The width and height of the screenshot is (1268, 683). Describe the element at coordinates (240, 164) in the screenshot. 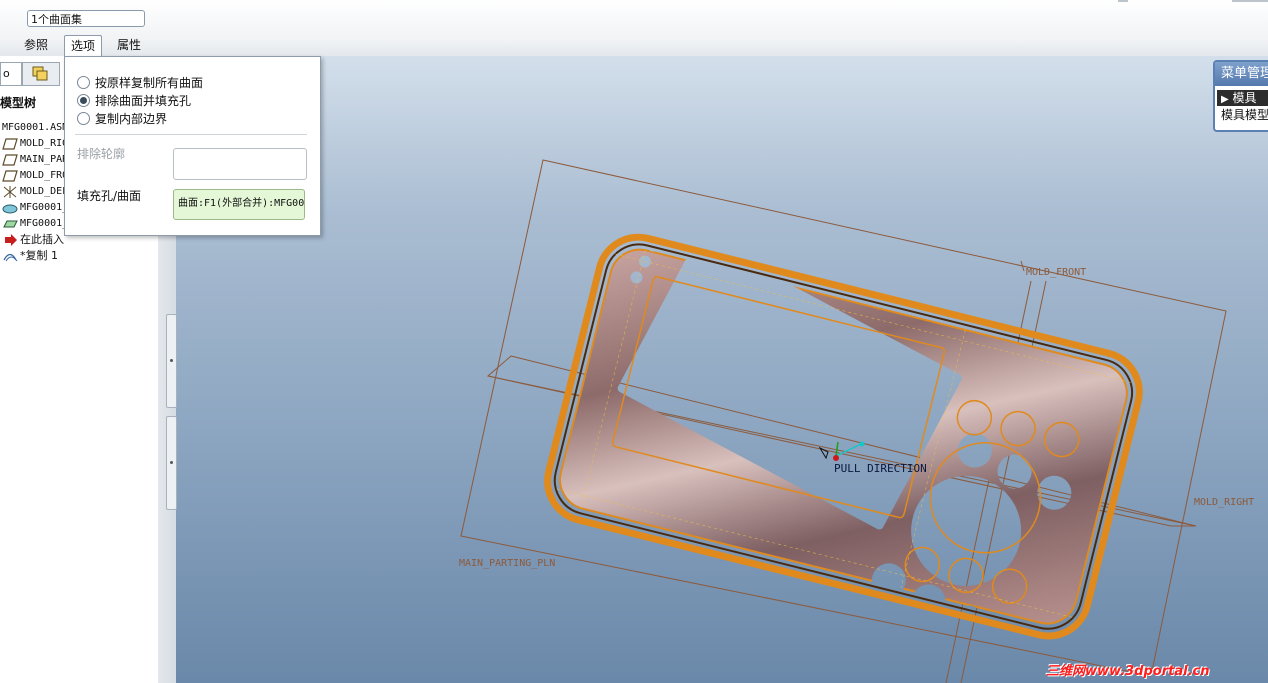

I see `exclude-contours-collector` at that location.